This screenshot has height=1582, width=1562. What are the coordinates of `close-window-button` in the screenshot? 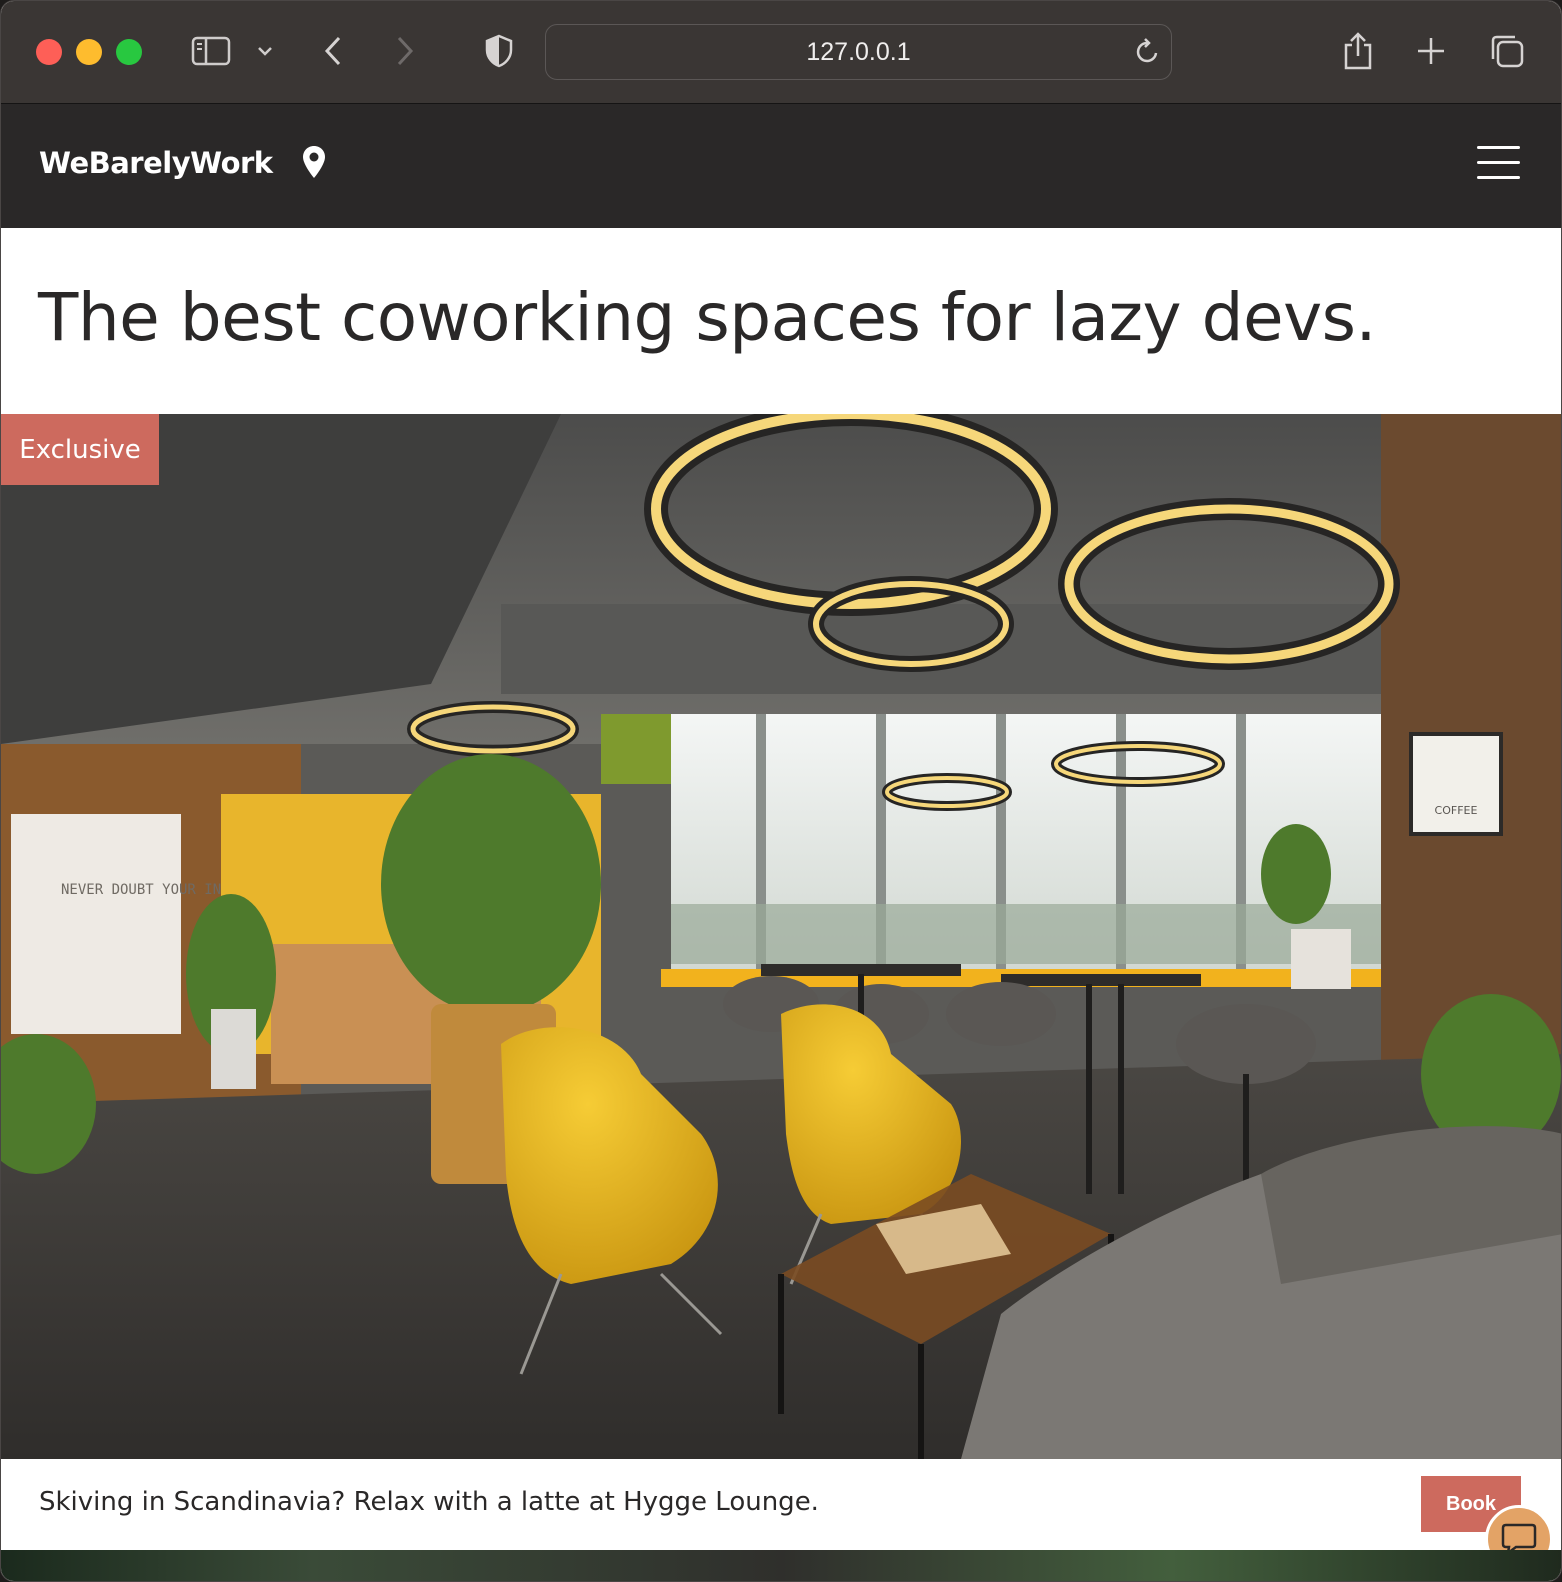 It's located at (49, 52).